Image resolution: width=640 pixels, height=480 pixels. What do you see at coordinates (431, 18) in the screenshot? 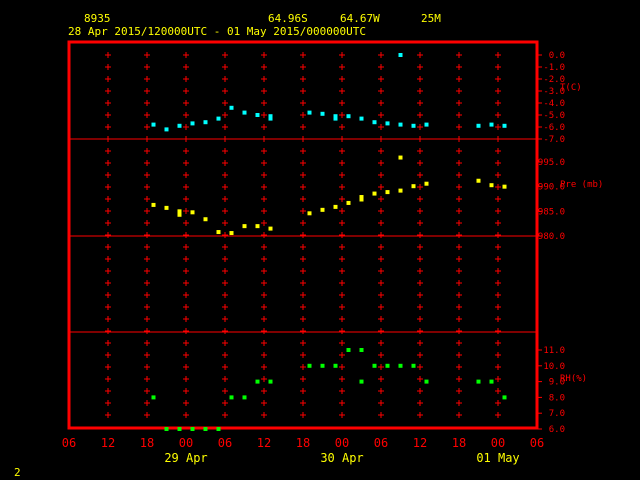
I see `elevation: 25M` at bounding box center [431, 18].